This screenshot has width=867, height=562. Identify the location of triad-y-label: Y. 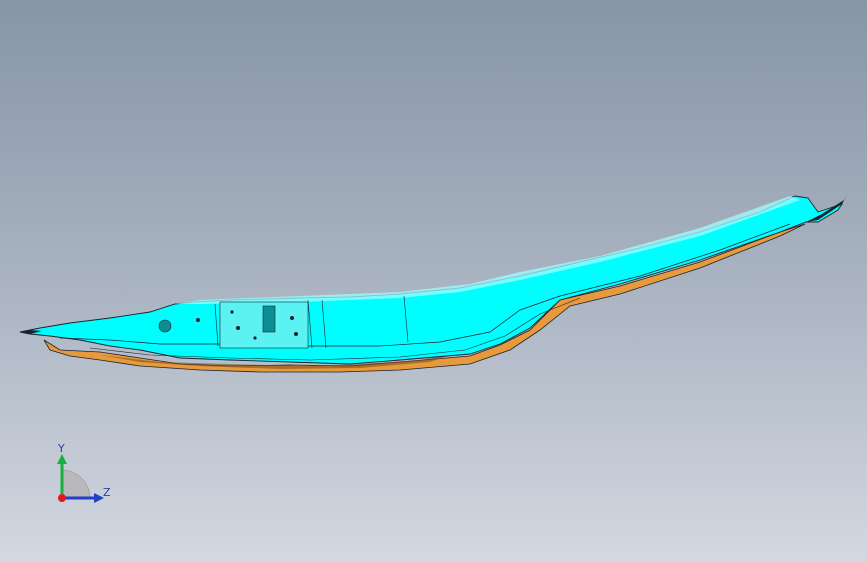
(61, 448).